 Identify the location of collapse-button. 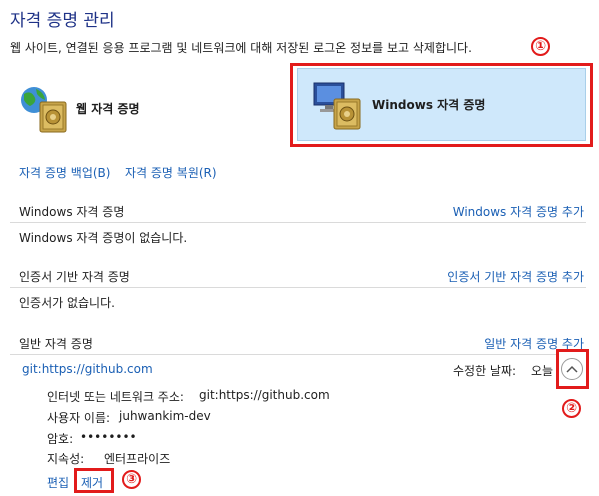
(572, 369).